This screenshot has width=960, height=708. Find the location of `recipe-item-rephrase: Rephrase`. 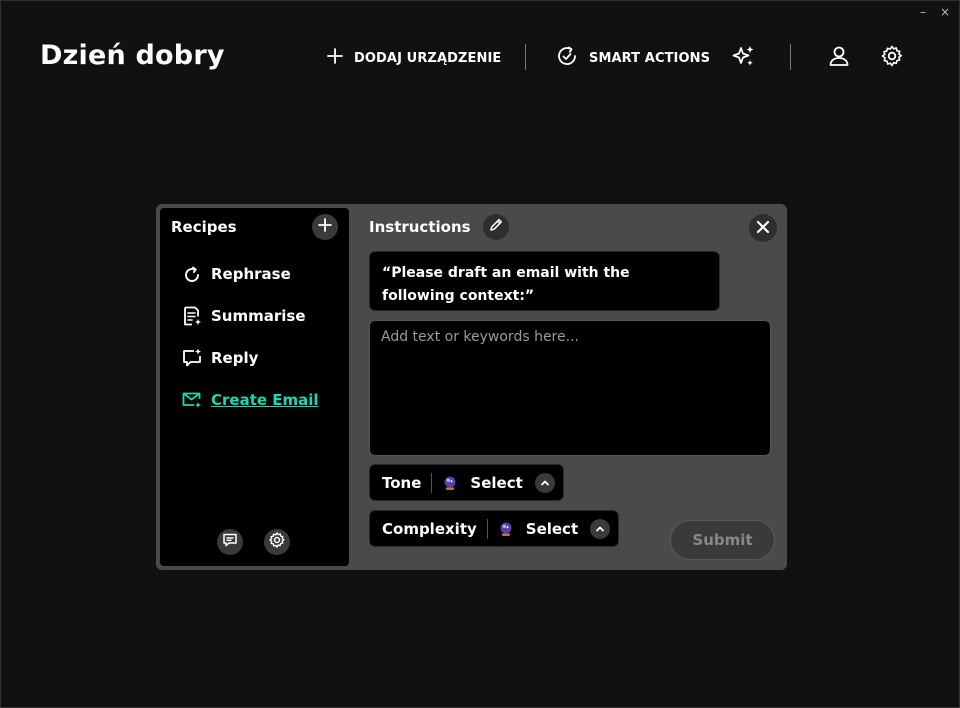

recipe-item-rephrase: Rephrase is located at coordinates (236, 274).